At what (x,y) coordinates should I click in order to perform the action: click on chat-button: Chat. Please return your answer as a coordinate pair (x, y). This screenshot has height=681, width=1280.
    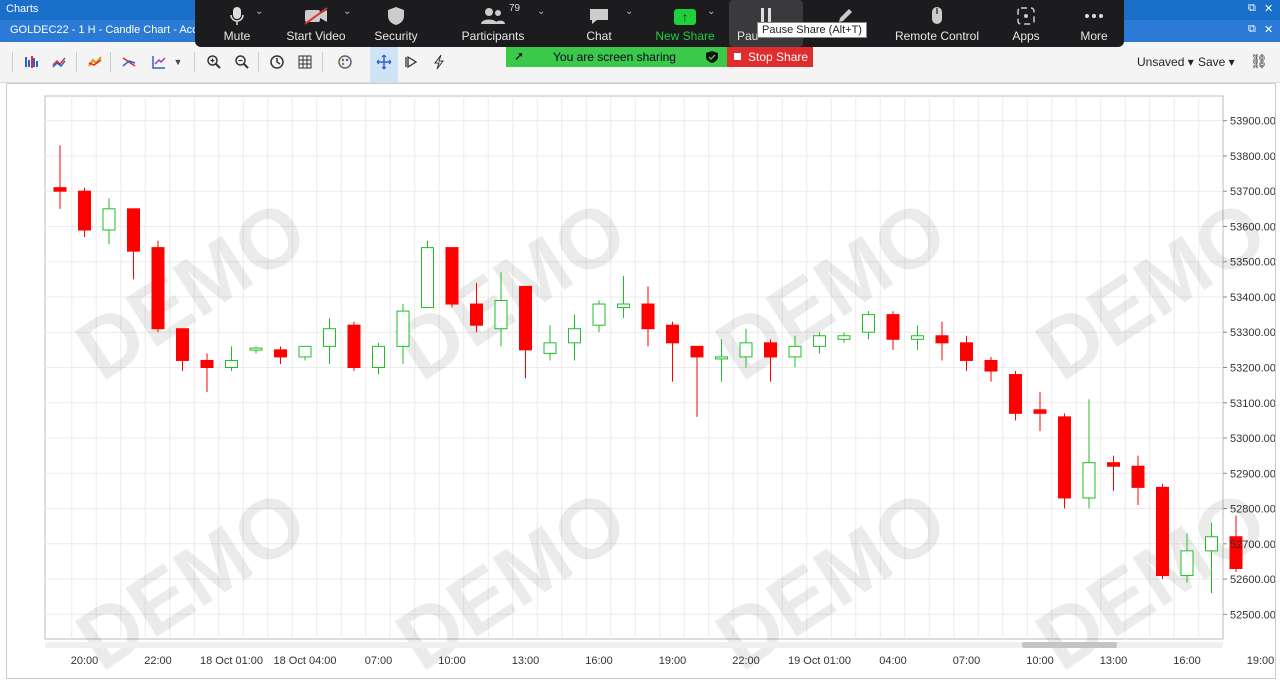
    Looking at the image, I should click on (599, 23).